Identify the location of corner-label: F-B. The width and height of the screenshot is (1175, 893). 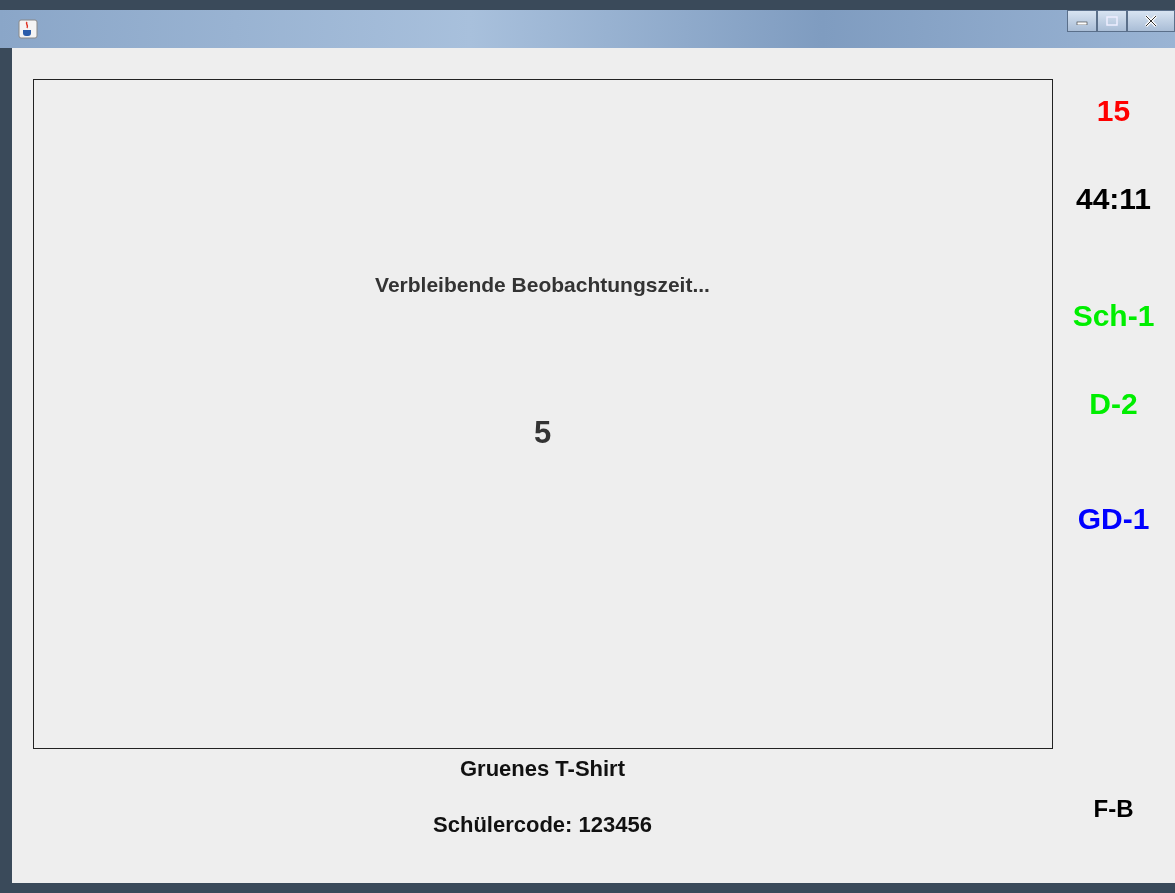
(1113, 809).